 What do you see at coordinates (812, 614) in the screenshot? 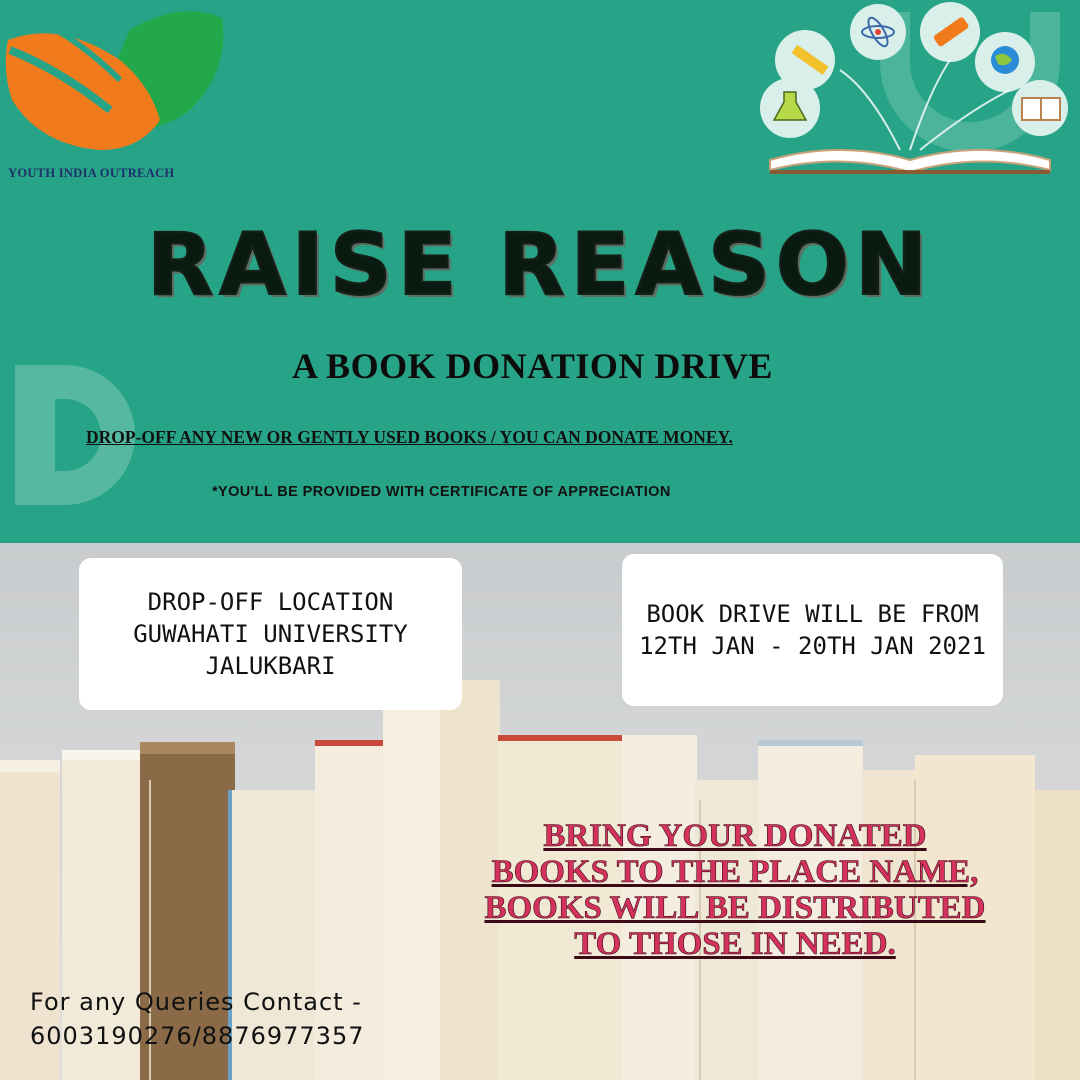
I see `dates-card-line: BOOK DRIVE WILL BE FROM` at bounding box center [812, 614].